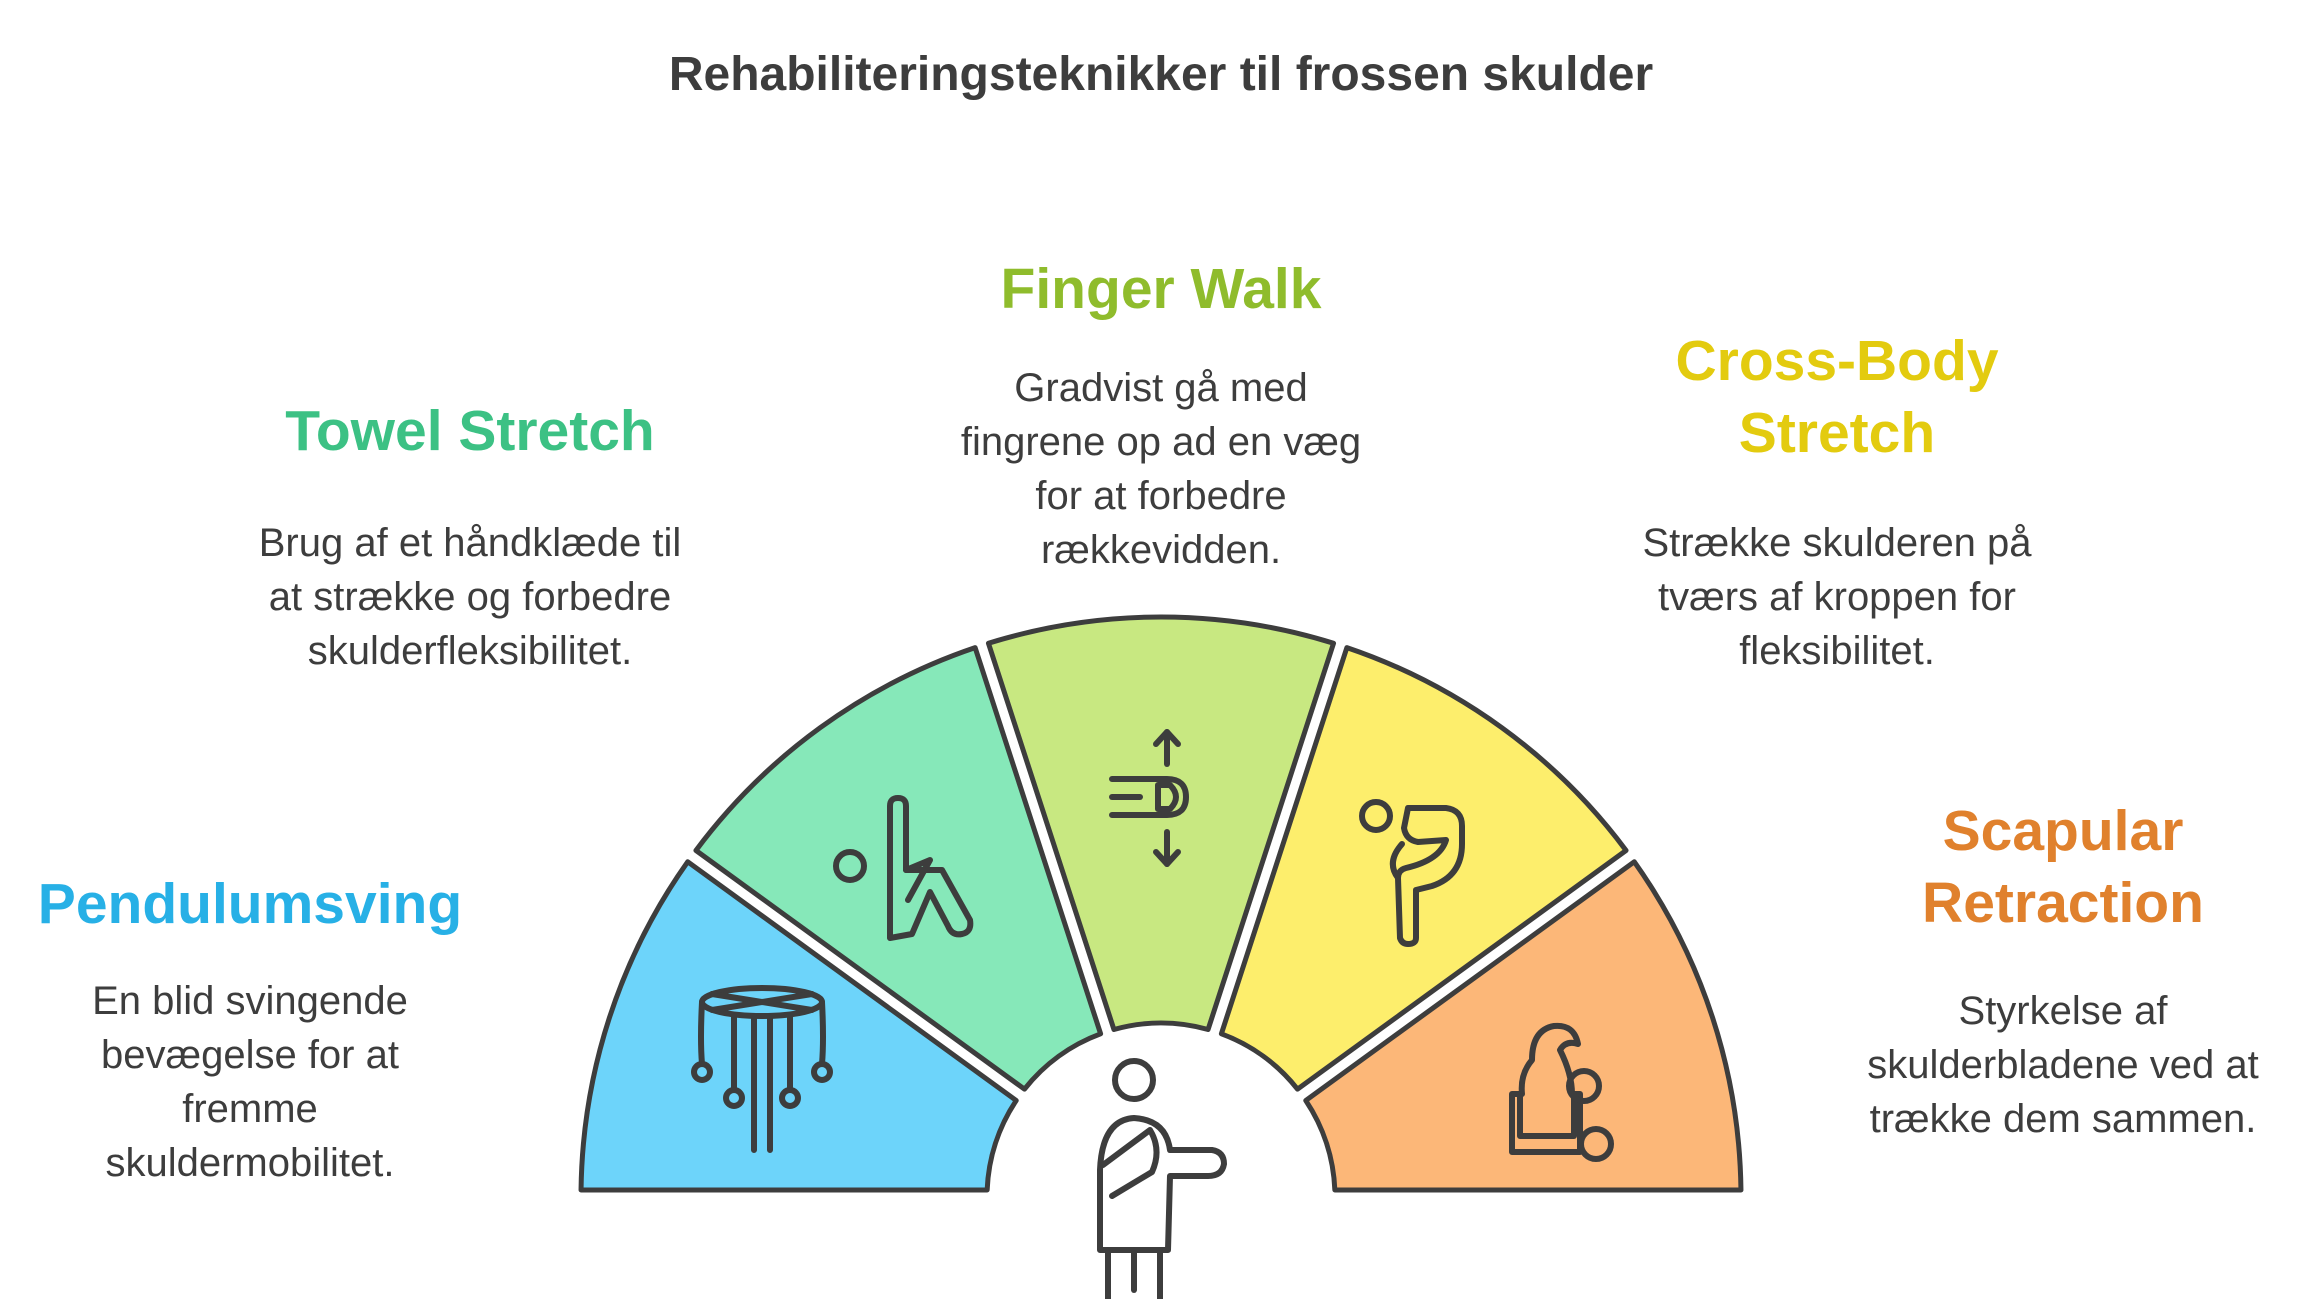 The height and width of the screenshot is (1299, 2322). I want to click on segment-3-description: for at forbedre, so click(1160, 496).